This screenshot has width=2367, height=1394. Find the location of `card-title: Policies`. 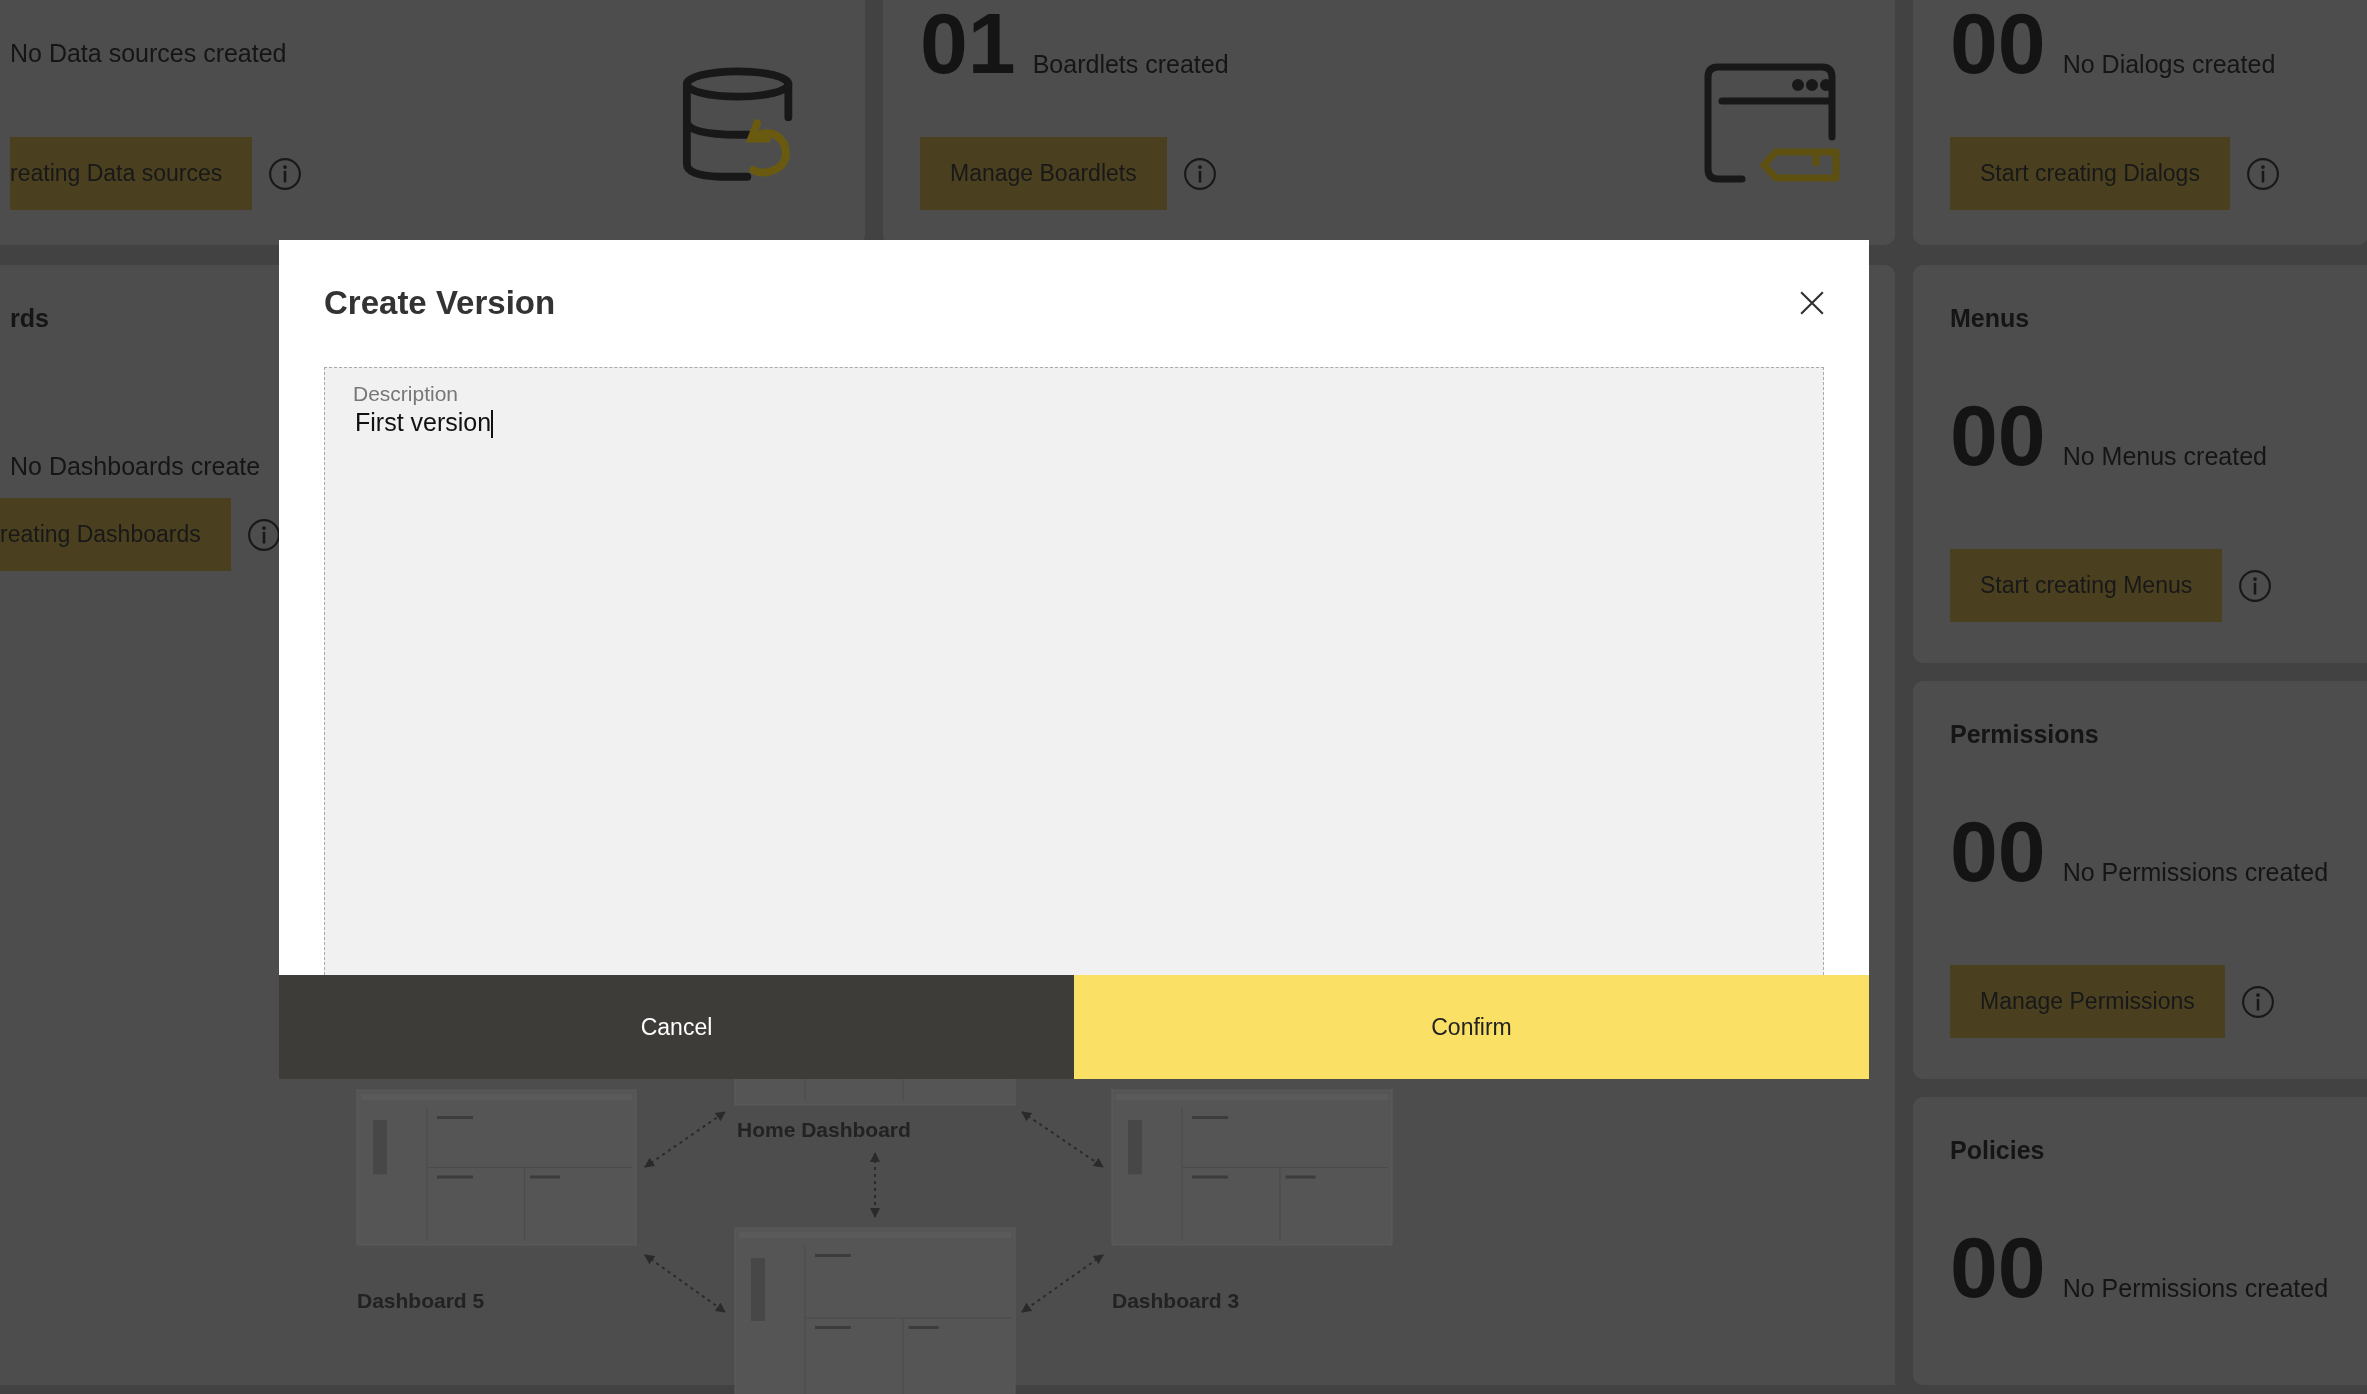

card-title: Policies is located at coordinates (1998, 1150).